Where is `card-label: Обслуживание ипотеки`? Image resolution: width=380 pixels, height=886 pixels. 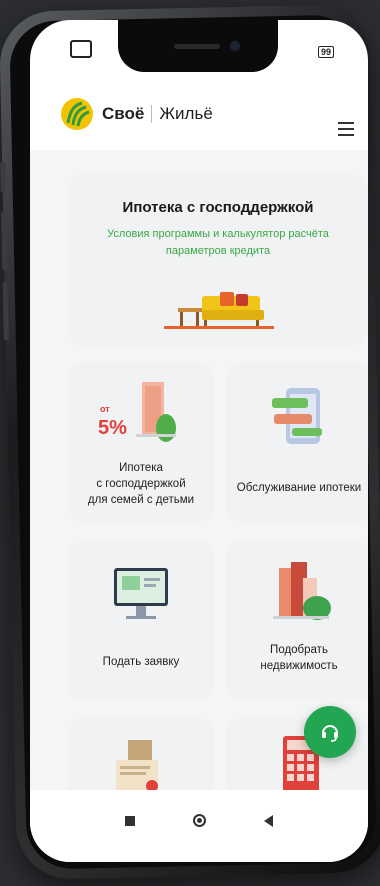 card-label: Обслуживание ипотеки is located at coordinates (299, 488).